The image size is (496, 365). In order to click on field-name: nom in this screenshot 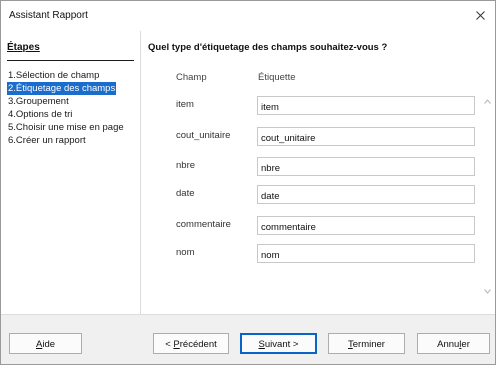, I will do `click(185, 252)`.